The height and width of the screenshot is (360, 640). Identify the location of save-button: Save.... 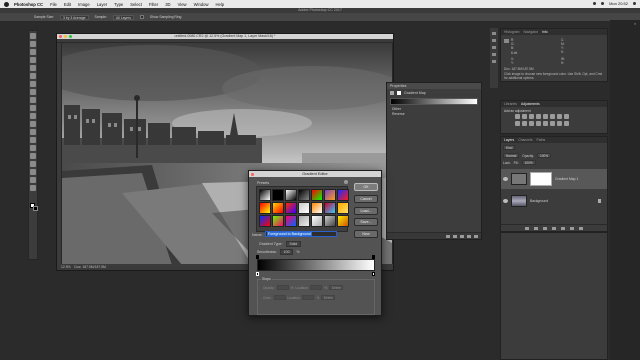
(366, 222).